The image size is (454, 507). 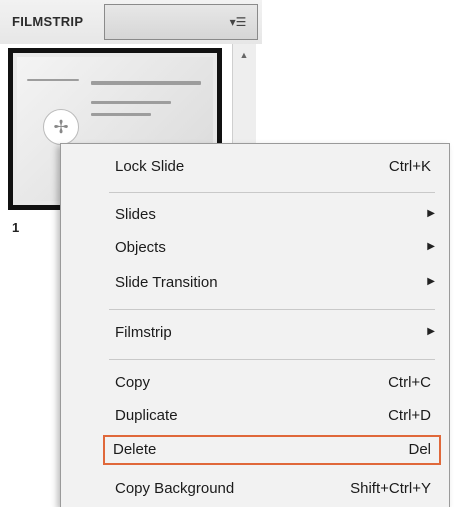 I want to click on menu-item-label: Copy Background, so click(x=175, y=488).